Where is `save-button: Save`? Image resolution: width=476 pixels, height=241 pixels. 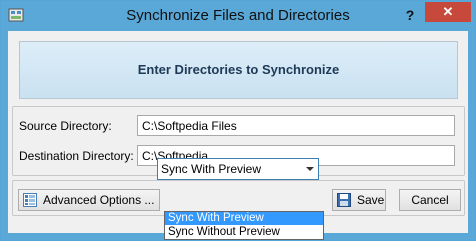
save-button: Save is located at coordinates (359, 200).